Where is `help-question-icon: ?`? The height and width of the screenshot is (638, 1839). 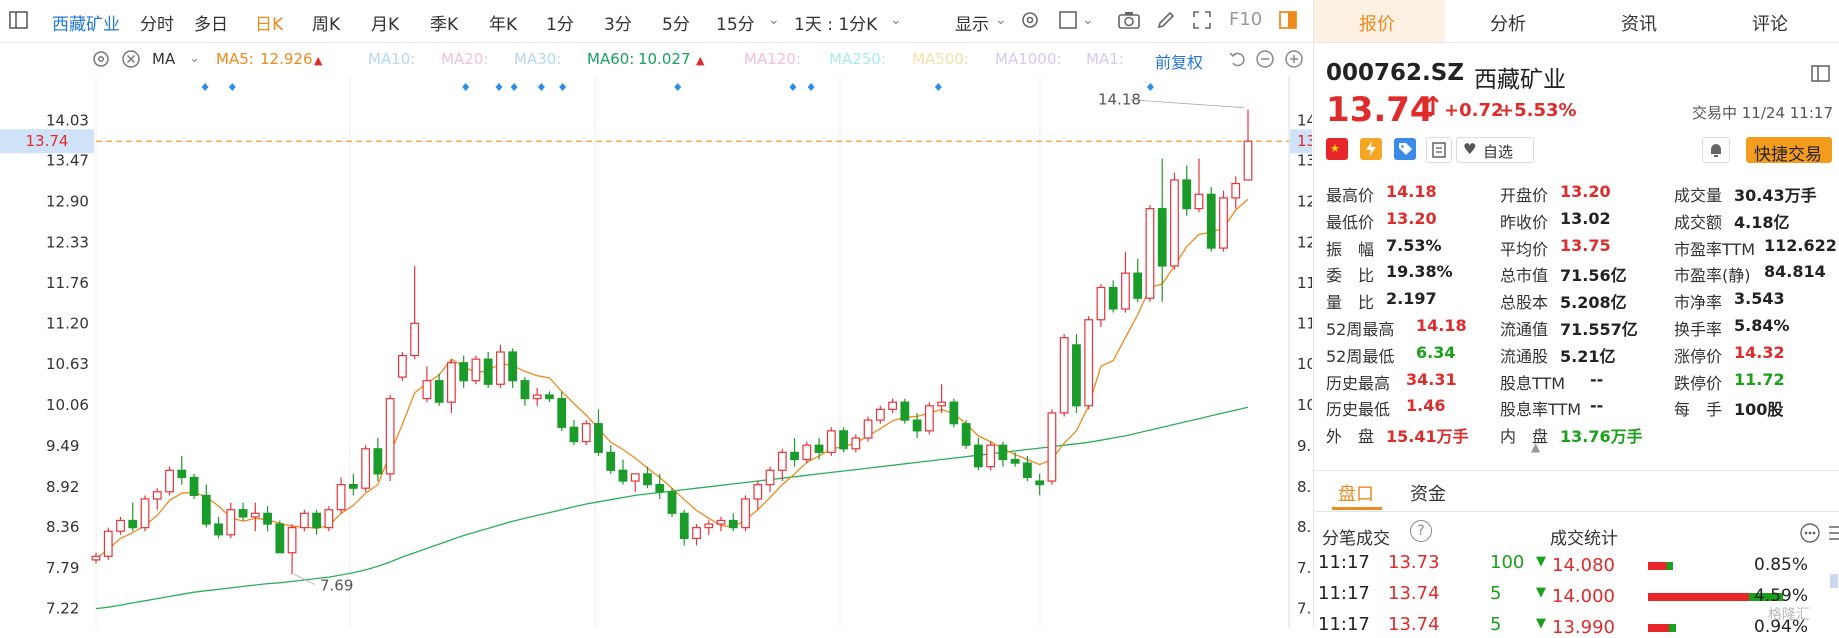 help-question-icon: ? is located at coordinates (1421, 531).